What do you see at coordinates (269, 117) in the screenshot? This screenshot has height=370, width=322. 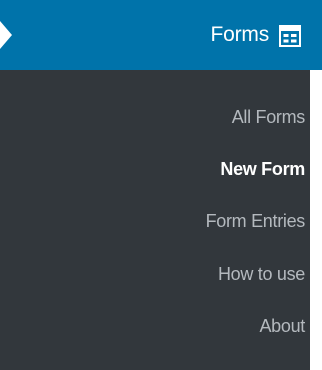 I see `submenu-item-all-forms: All Forms` at bounding box center [269, 117].